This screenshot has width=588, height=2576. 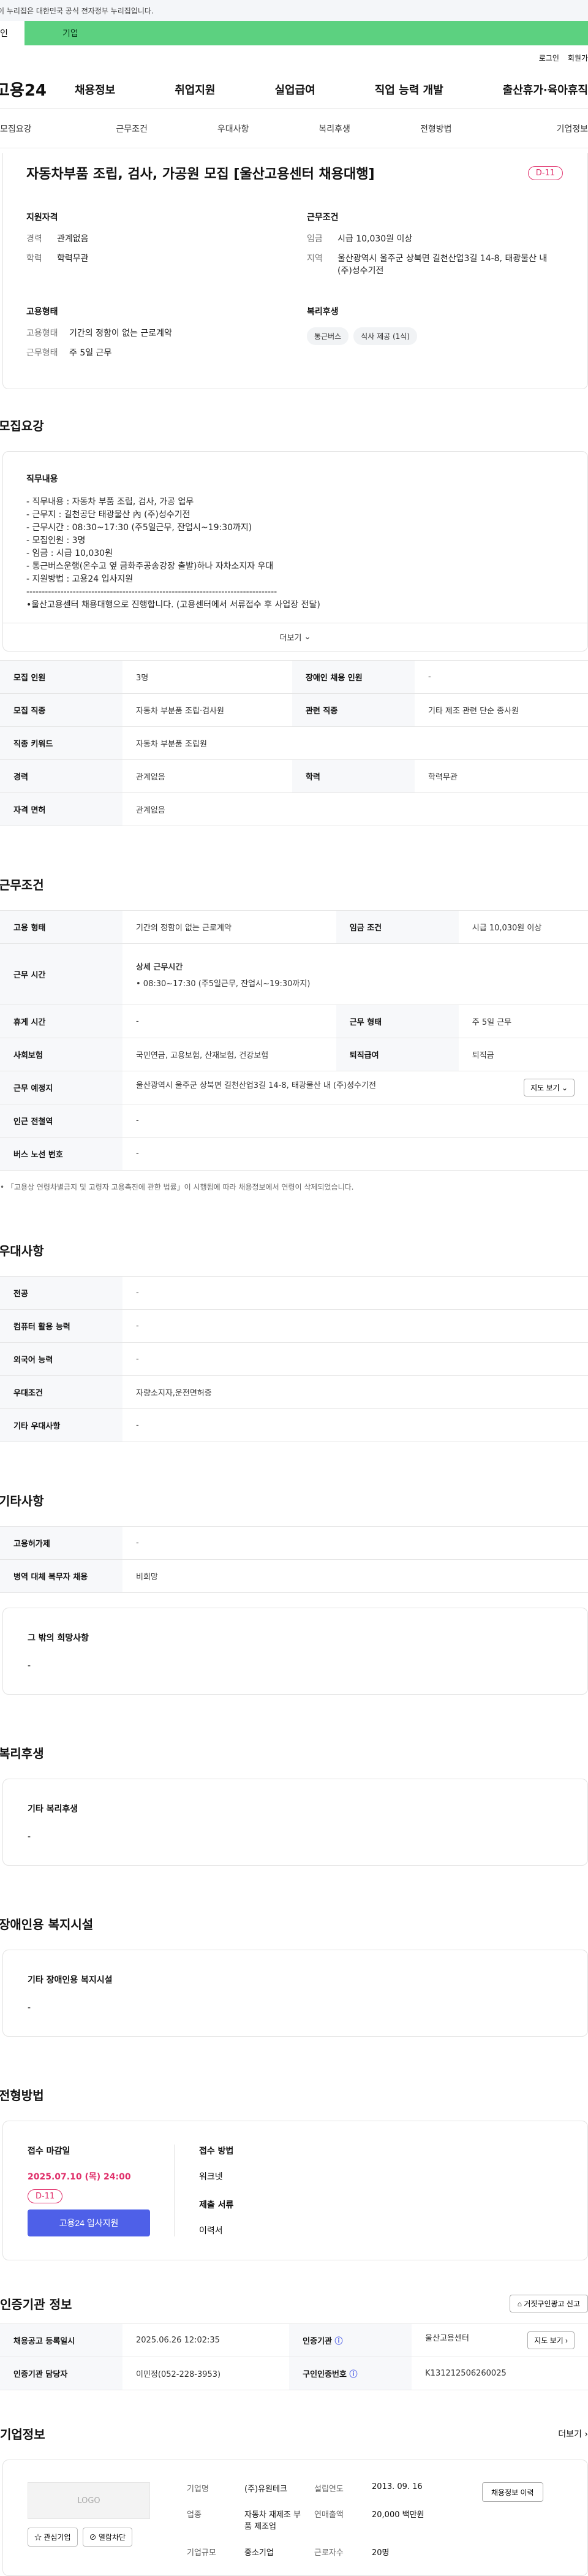 I want to click on welfare-box-title: 기타 복리후생, so click(x=53, y=1809).